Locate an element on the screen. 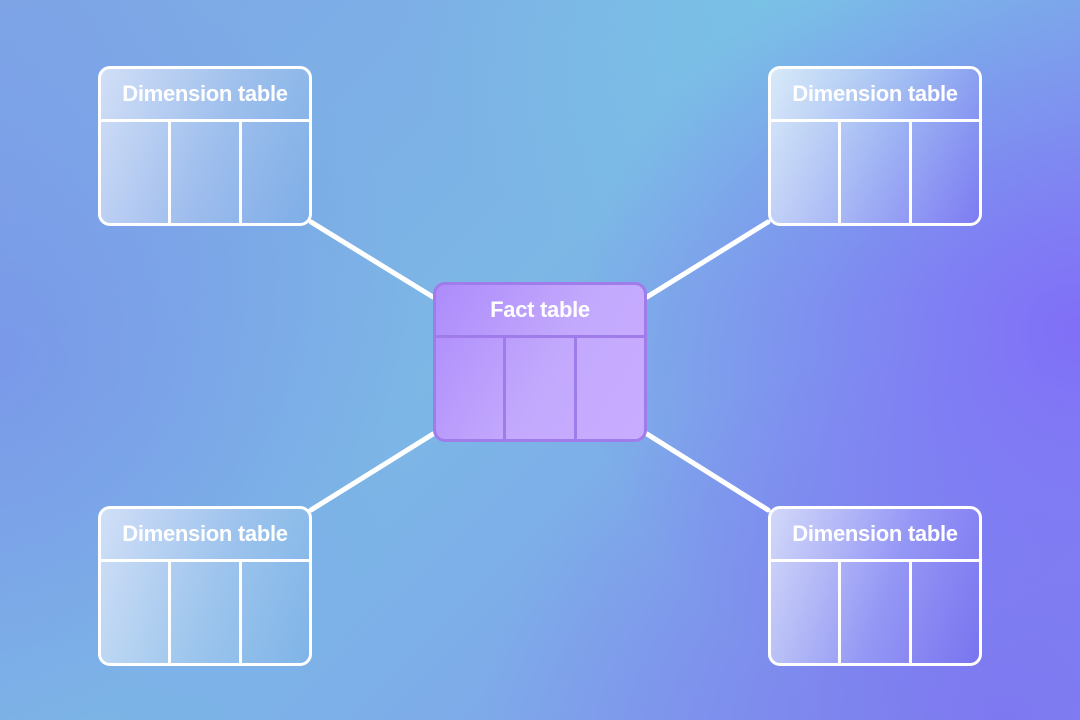 The width and height of the screenshot is (1080, 720). dimension-table-top-left: Dimension table is located at coordinates (205, 146).